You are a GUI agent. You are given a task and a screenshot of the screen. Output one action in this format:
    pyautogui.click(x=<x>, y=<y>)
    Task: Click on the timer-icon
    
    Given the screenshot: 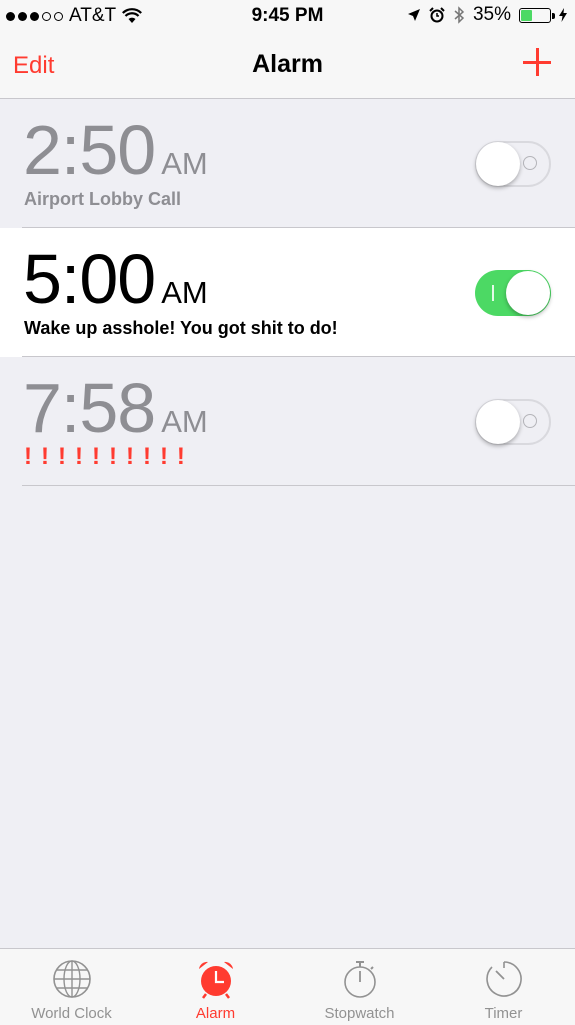 What is the action you would take?
    pyautogui.click(x=503, y=979)
    